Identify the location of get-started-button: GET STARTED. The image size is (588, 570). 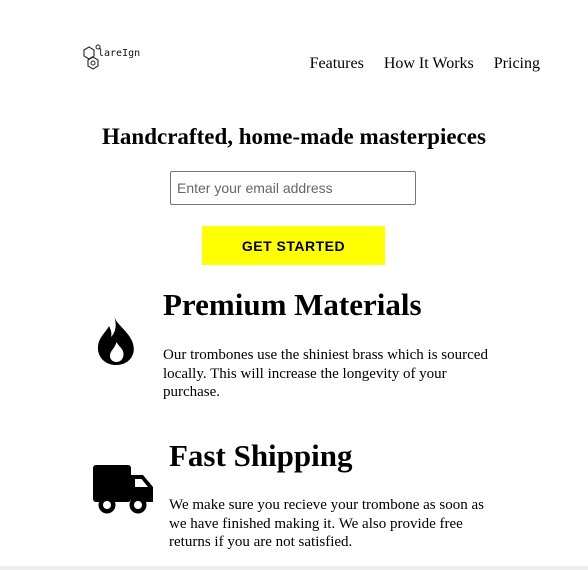
(293, 245).